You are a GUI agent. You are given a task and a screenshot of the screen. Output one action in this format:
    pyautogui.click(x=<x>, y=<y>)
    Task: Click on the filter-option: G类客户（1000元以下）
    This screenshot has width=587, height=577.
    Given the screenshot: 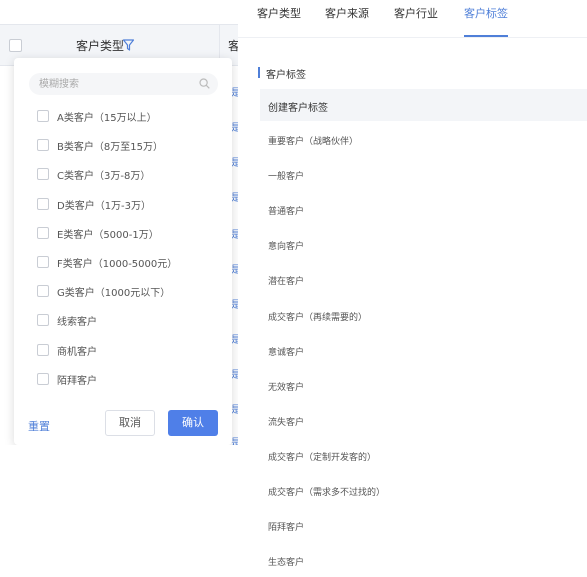 What is the action you would take?
    pyautogui.click(x=132, y=291)
    